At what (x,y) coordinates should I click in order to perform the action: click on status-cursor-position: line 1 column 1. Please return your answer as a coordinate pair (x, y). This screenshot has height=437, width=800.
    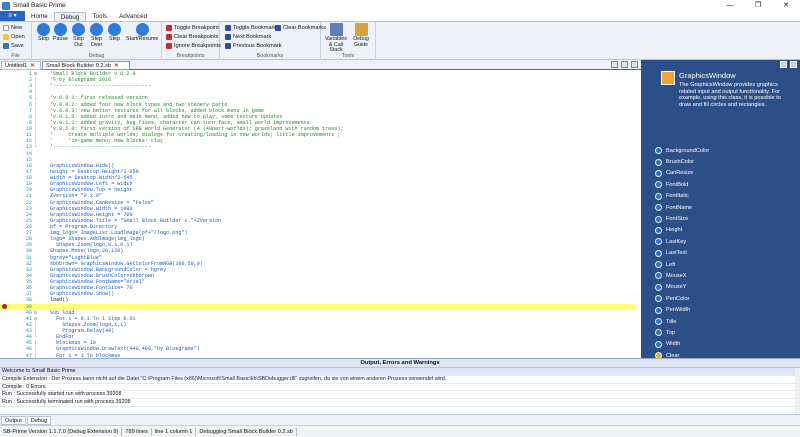
    Looking at the image, I should click on (174, 431).